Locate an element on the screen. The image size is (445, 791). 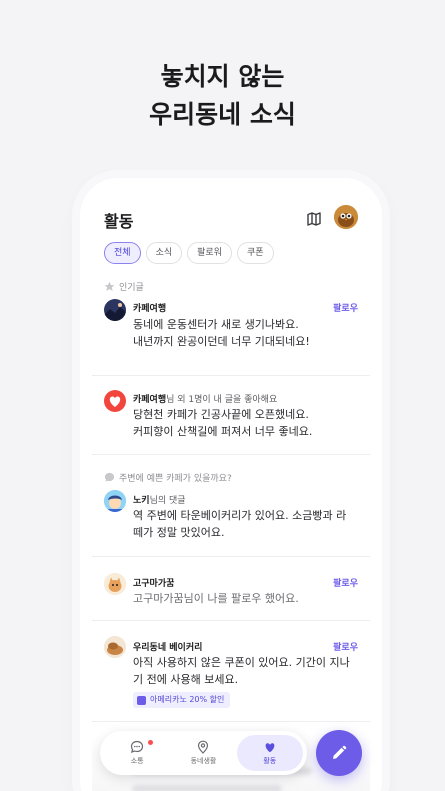
headline: 놓치지 않는 우리동네 소식 is located at coordinates (222, 96).